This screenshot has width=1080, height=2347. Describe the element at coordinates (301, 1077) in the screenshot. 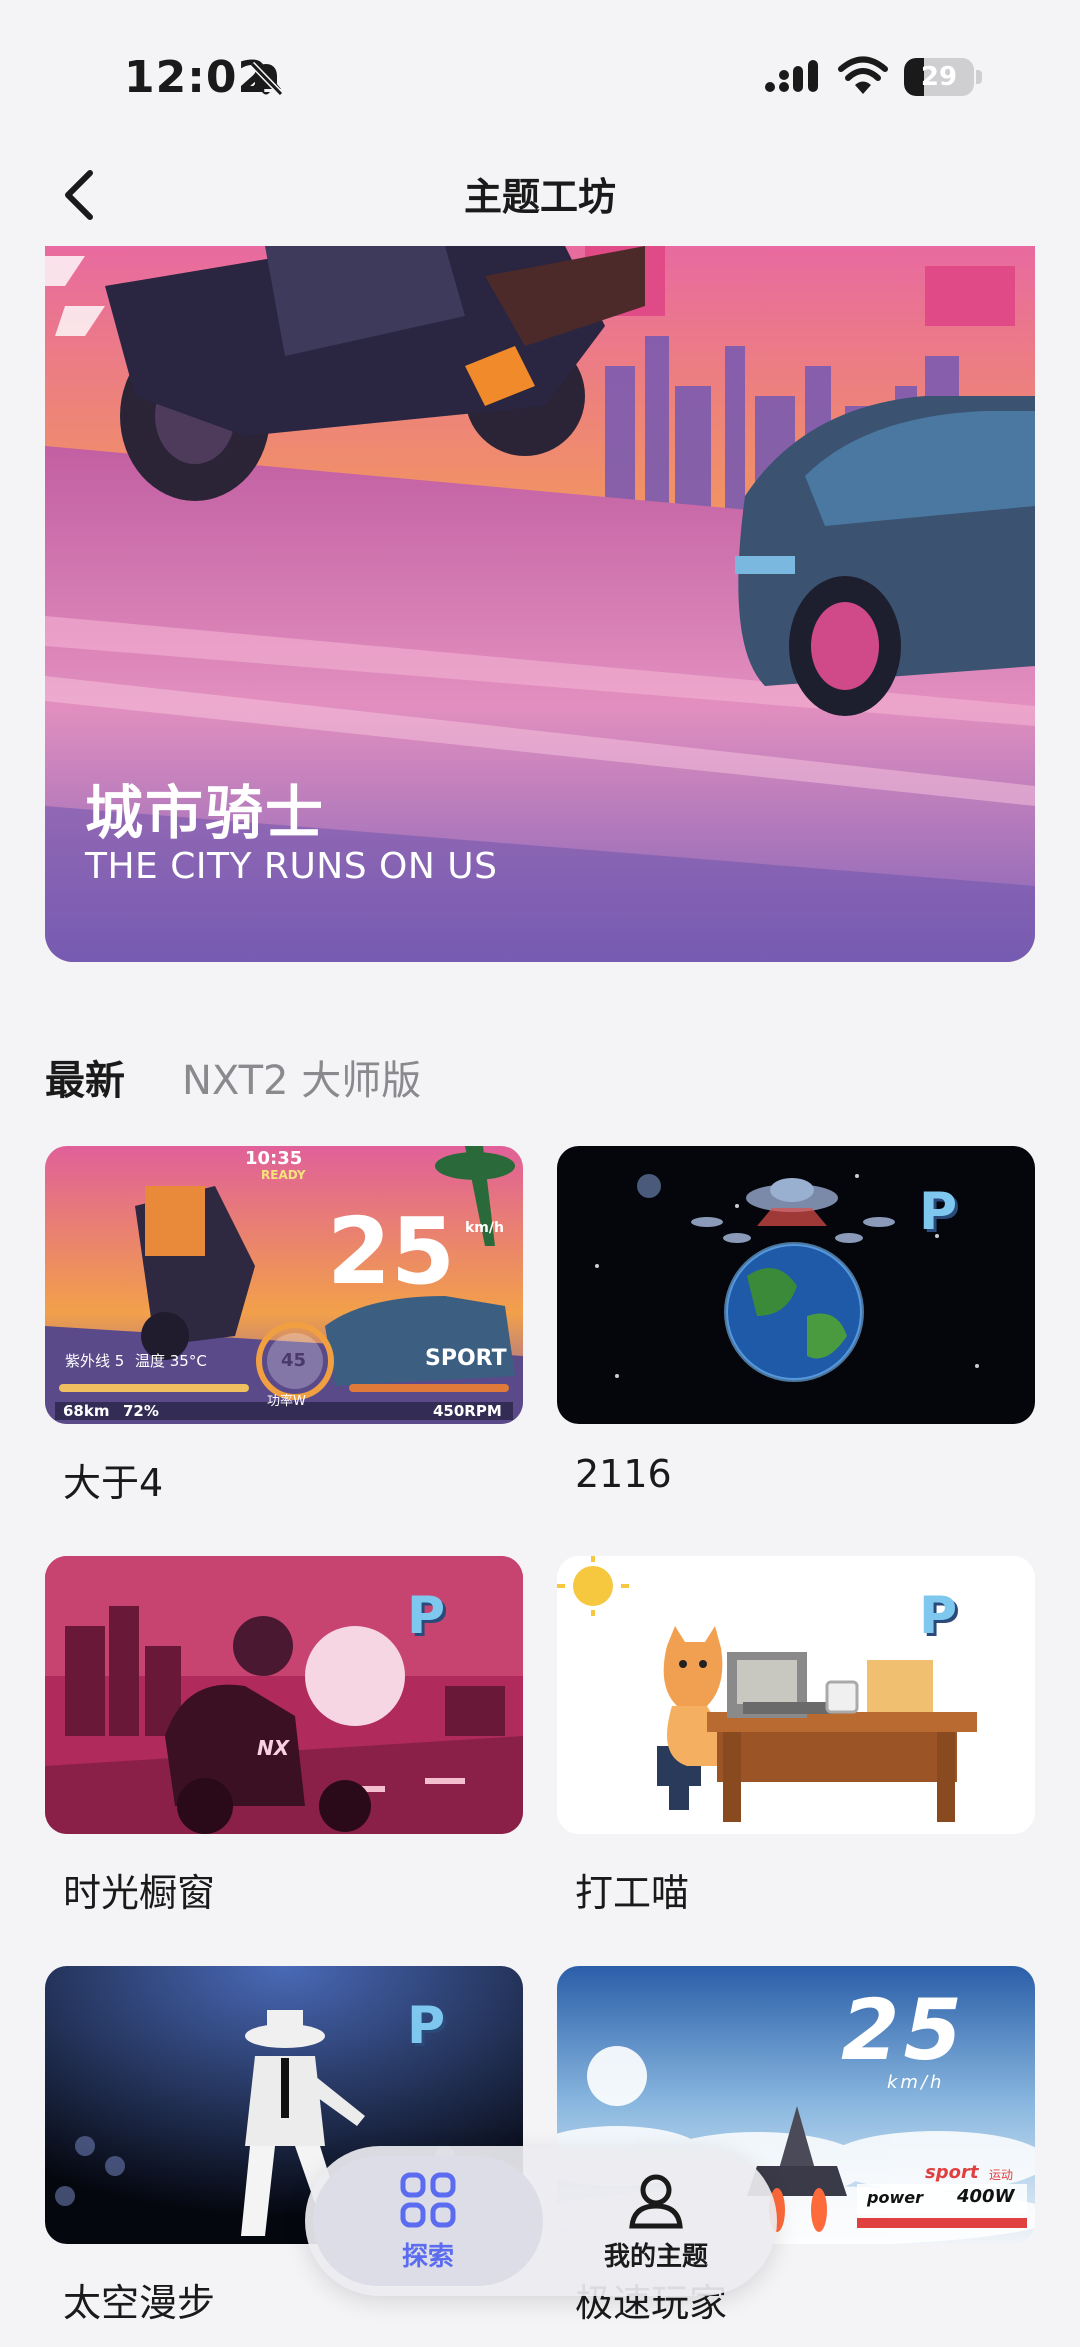

I see `tab-nxt2-master: NXT2 大师版` at that location.